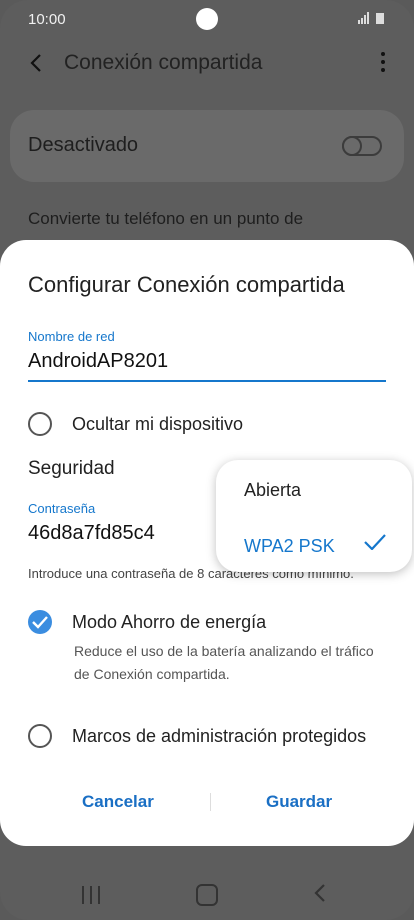 This screenshot has height=920, width=414. I want to click on home-icon, so click(207, 895).